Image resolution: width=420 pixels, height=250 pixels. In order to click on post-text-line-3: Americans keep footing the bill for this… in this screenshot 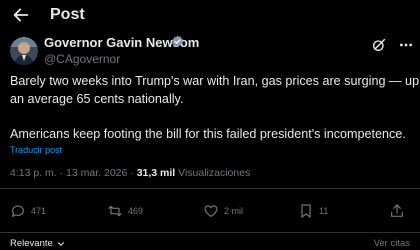, I will do `click(208, 134)`.